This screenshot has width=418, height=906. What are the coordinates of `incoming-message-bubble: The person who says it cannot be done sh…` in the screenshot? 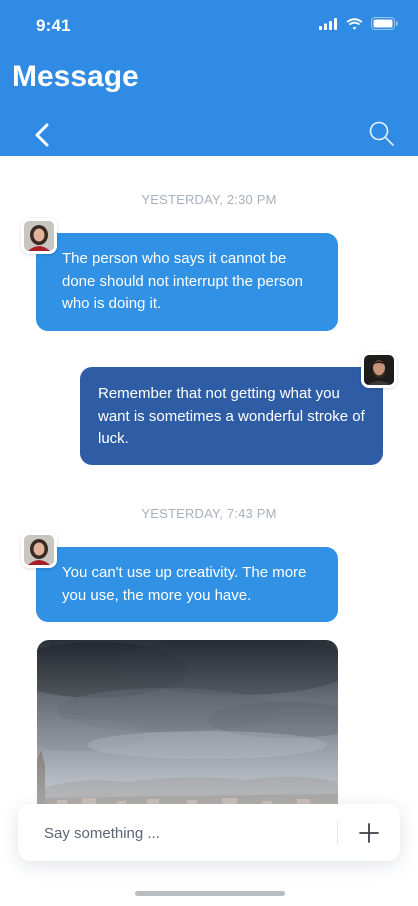 It's located at (187, 282).